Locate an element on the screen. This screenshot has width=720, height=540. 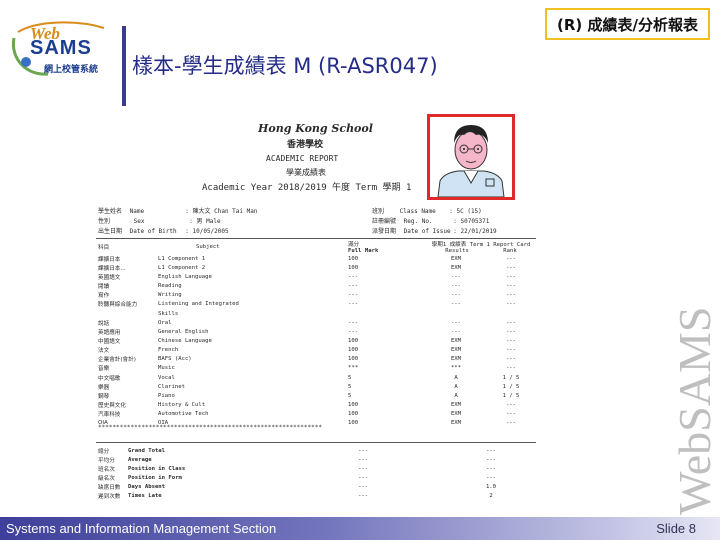
summary-label-cn: 班名次 is located at coordinates (106, 469).